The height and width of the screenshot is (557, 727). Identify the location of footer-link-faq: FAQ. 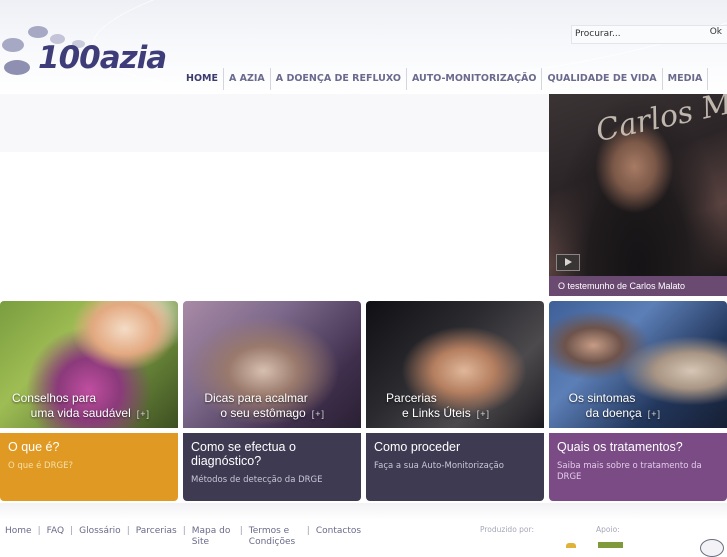
(55, 531).